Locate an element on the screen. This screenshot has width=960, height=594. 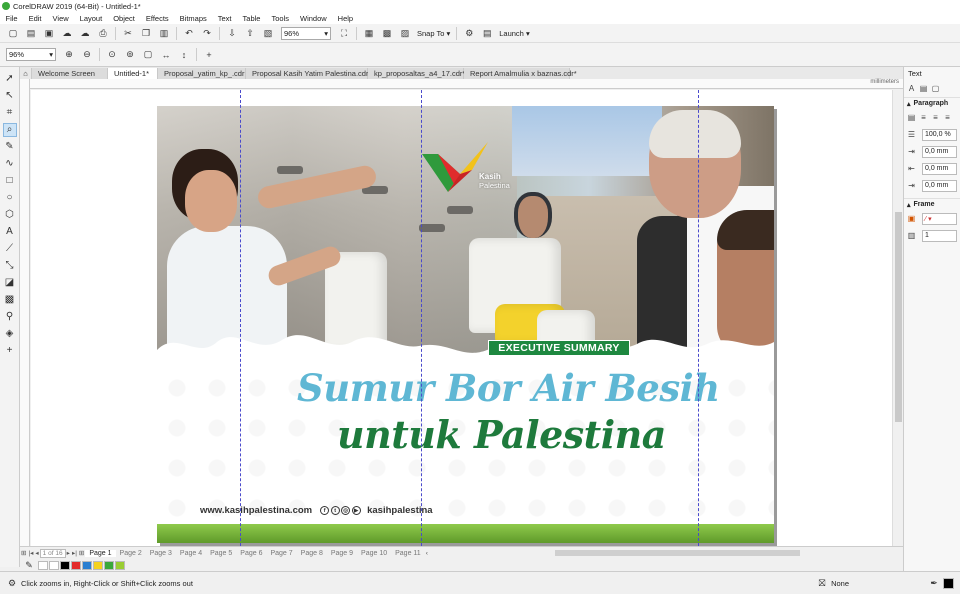
page-tab-7: Page 7 is located at coordinates (281, 553).